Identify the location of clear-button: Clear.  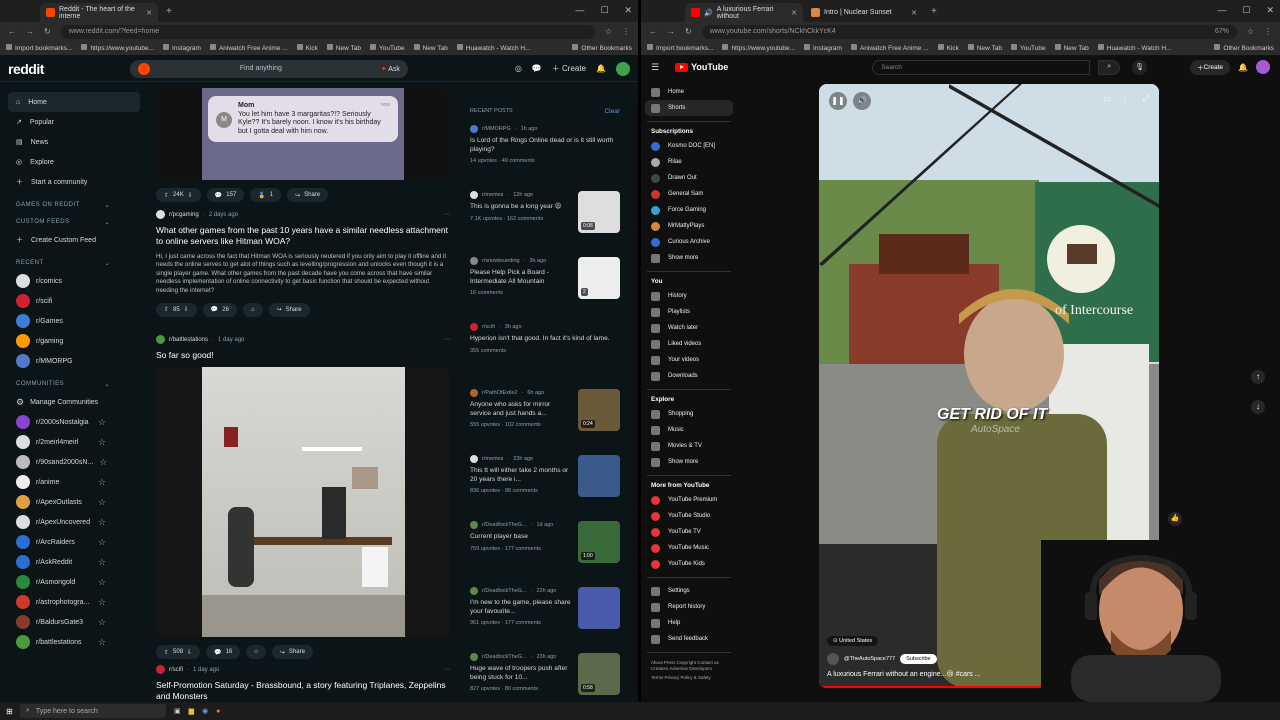
(612, 111).